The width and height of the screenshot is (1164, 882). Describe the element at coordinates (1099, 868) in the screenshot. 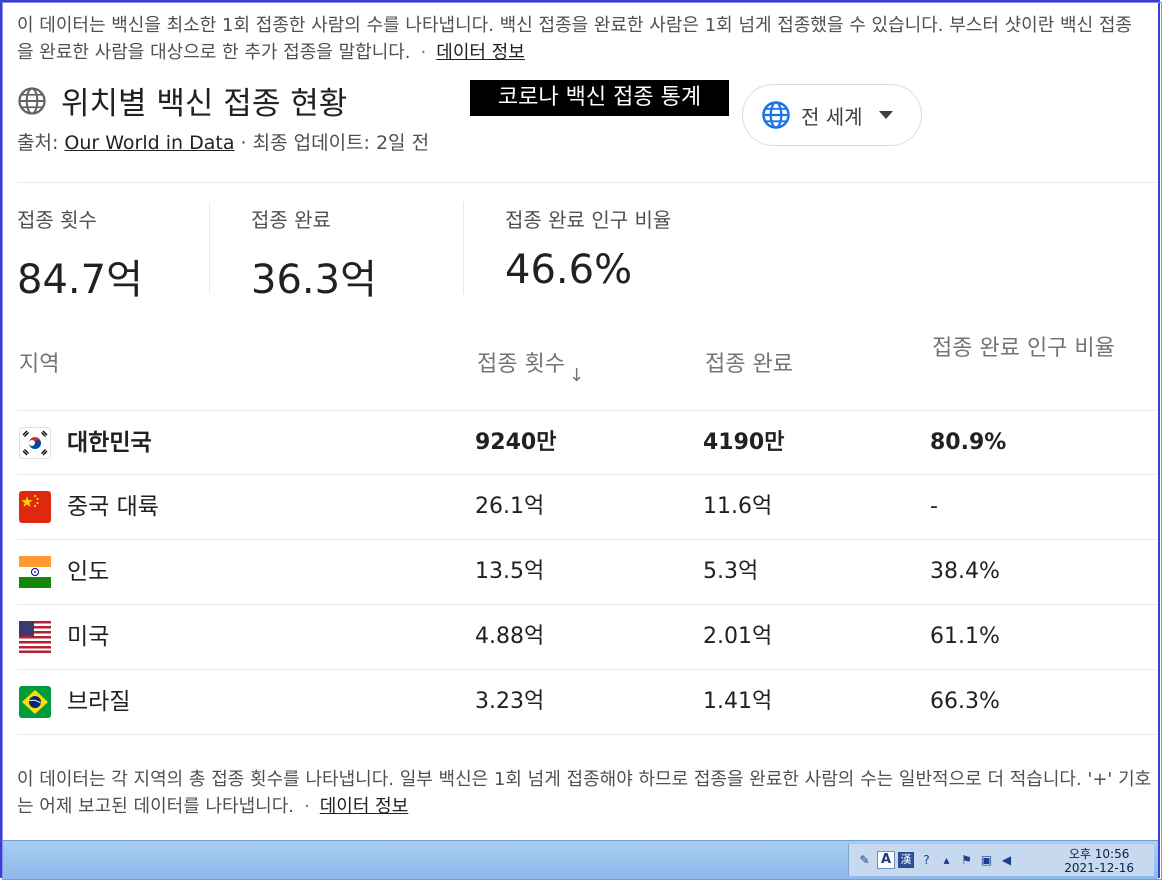

I see `clock-date: 2021-12-16` at that location.